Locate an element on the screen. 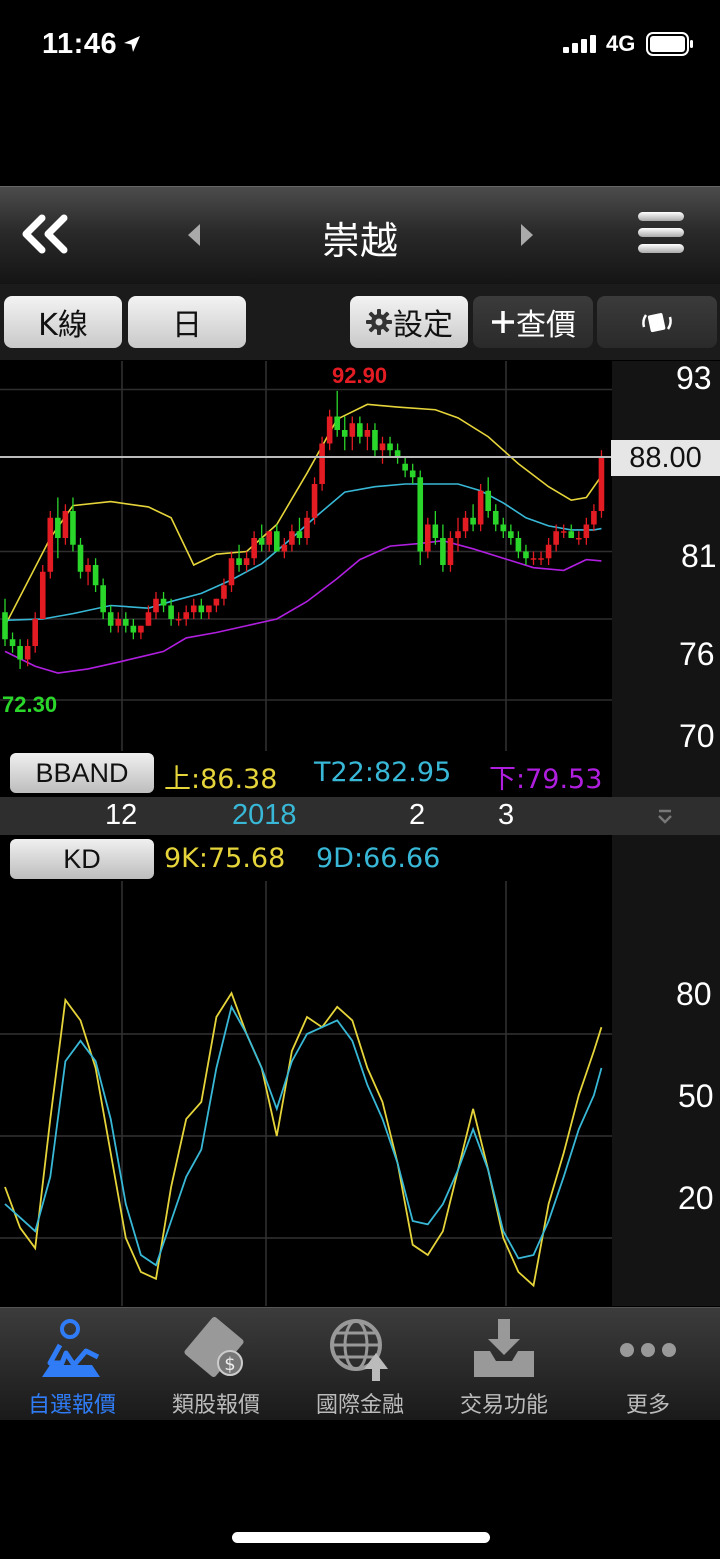 The height and width of the screenshot is (1559, 720). settings-button: 設定 is located at coordinates (409, 322).